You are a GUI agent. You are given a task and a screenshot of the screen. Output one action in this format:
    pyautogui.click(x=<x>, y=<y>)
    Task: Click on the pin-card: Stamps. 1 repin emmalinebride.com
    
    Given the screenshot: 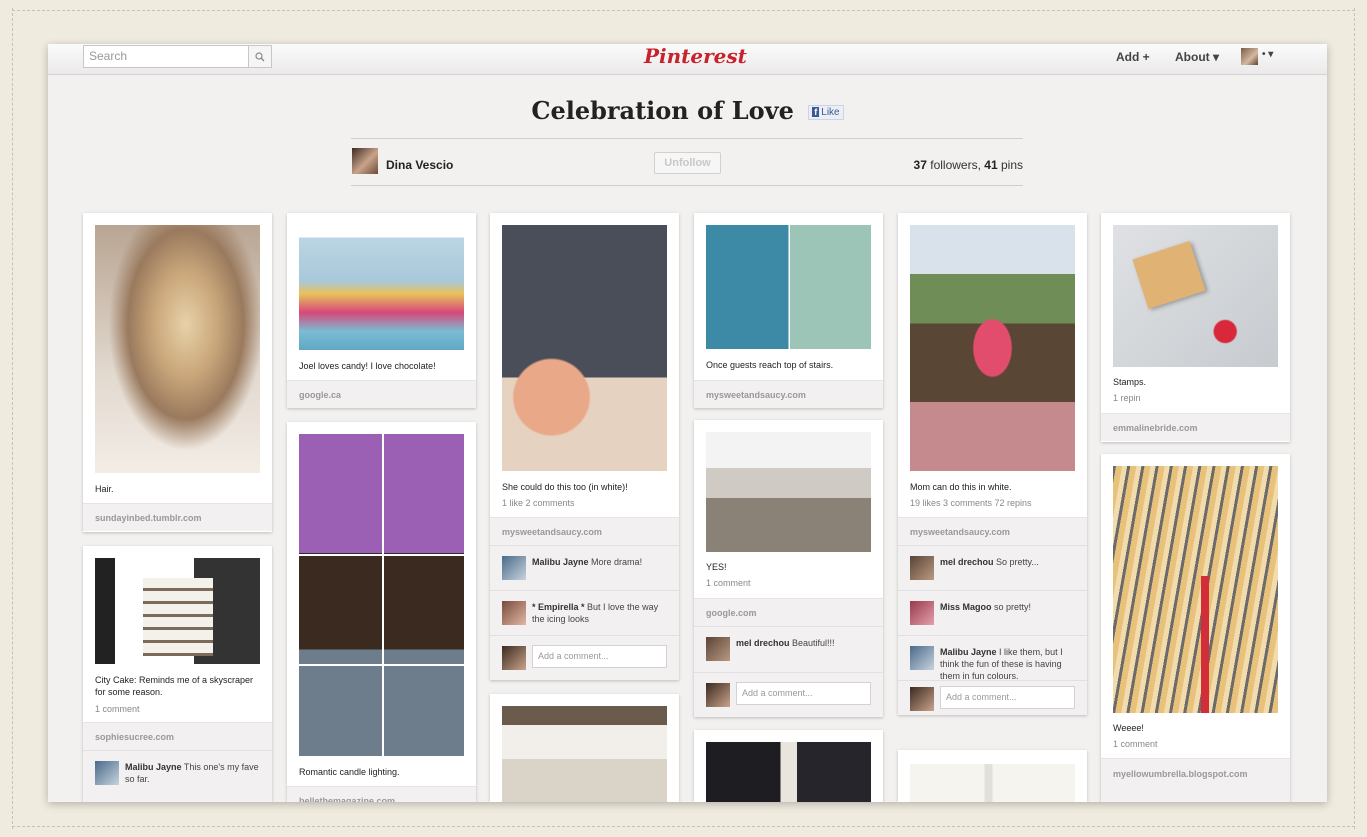 What is the action you would take?
    pyautogui.click(x=1195, y=327)
    